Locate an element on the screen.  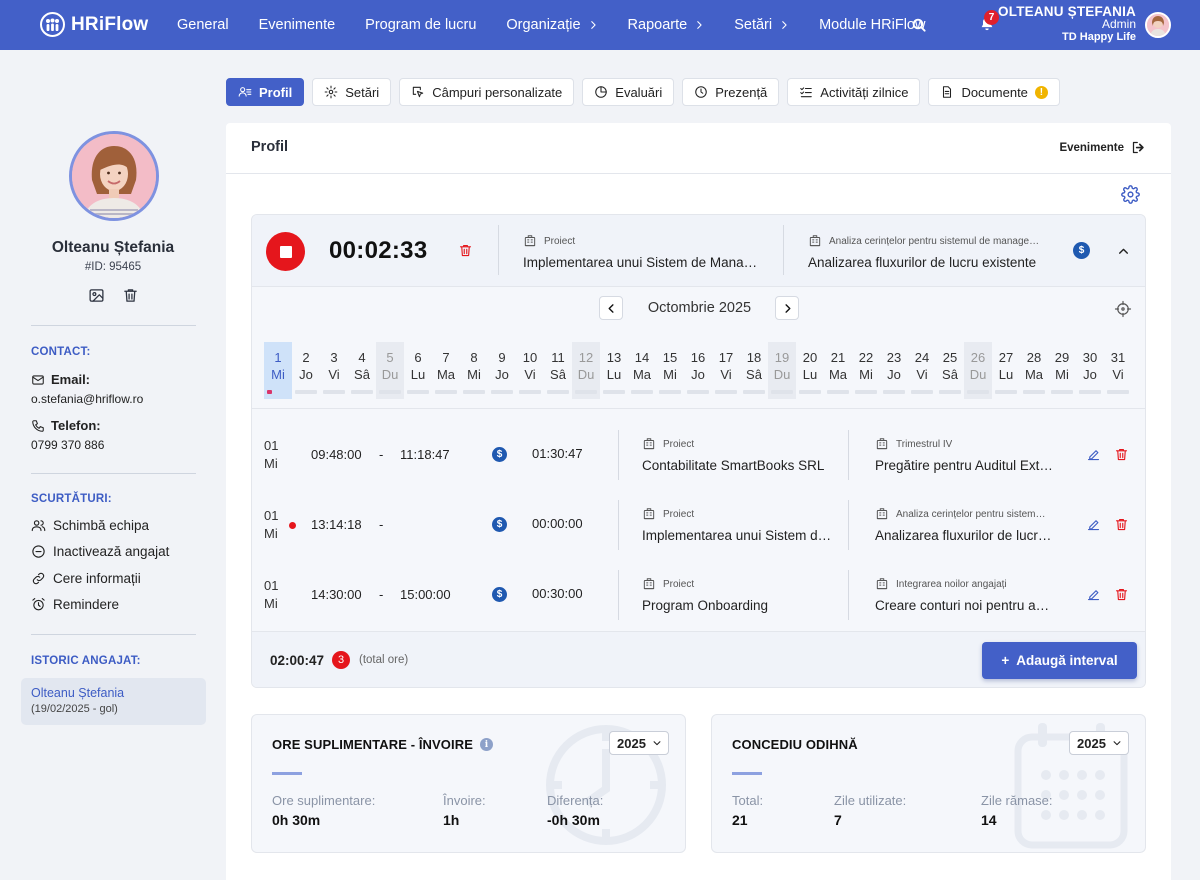
calendar-day: 7 Ma is located at coordinates (446, 370).